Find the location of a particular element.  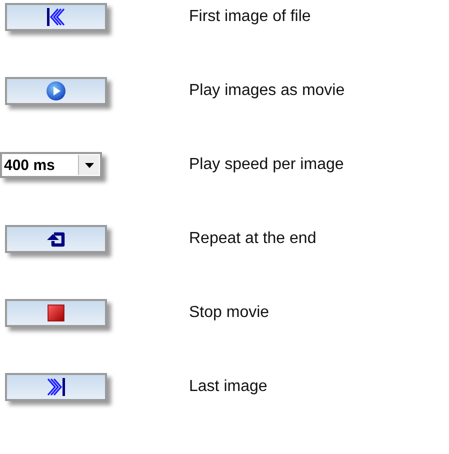

control-description: Play images as movie is located at coordinates (267, 91).